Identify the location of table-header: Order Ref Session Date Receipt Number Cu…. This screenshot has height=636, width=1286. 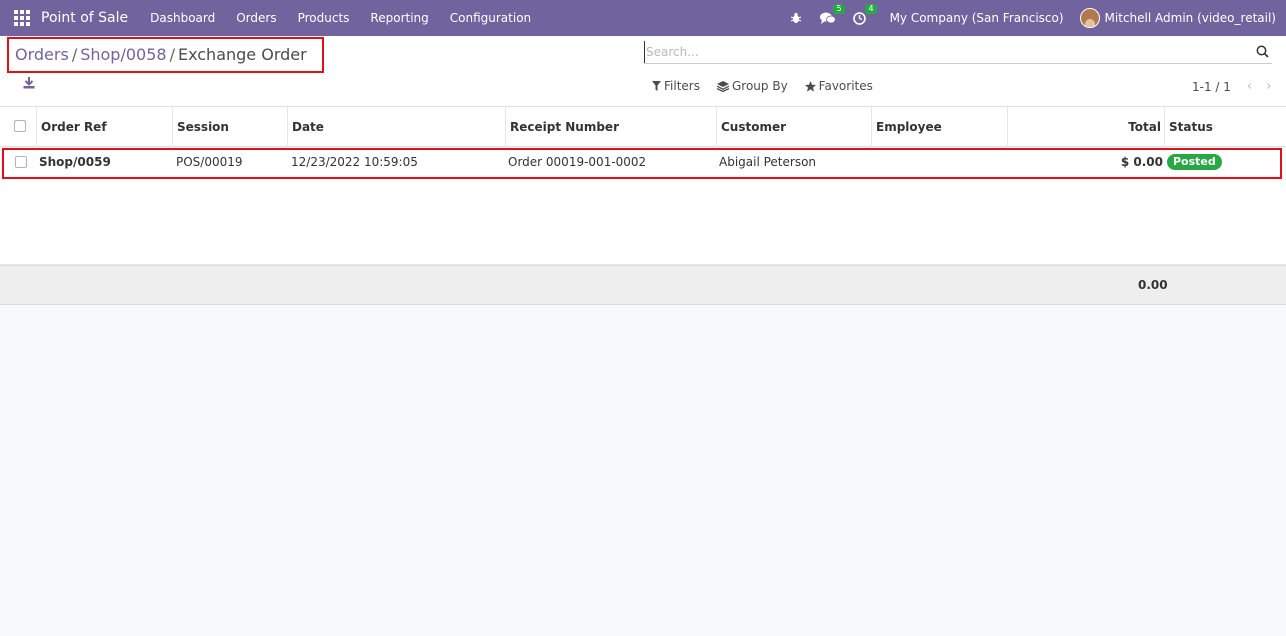
(643, 127).